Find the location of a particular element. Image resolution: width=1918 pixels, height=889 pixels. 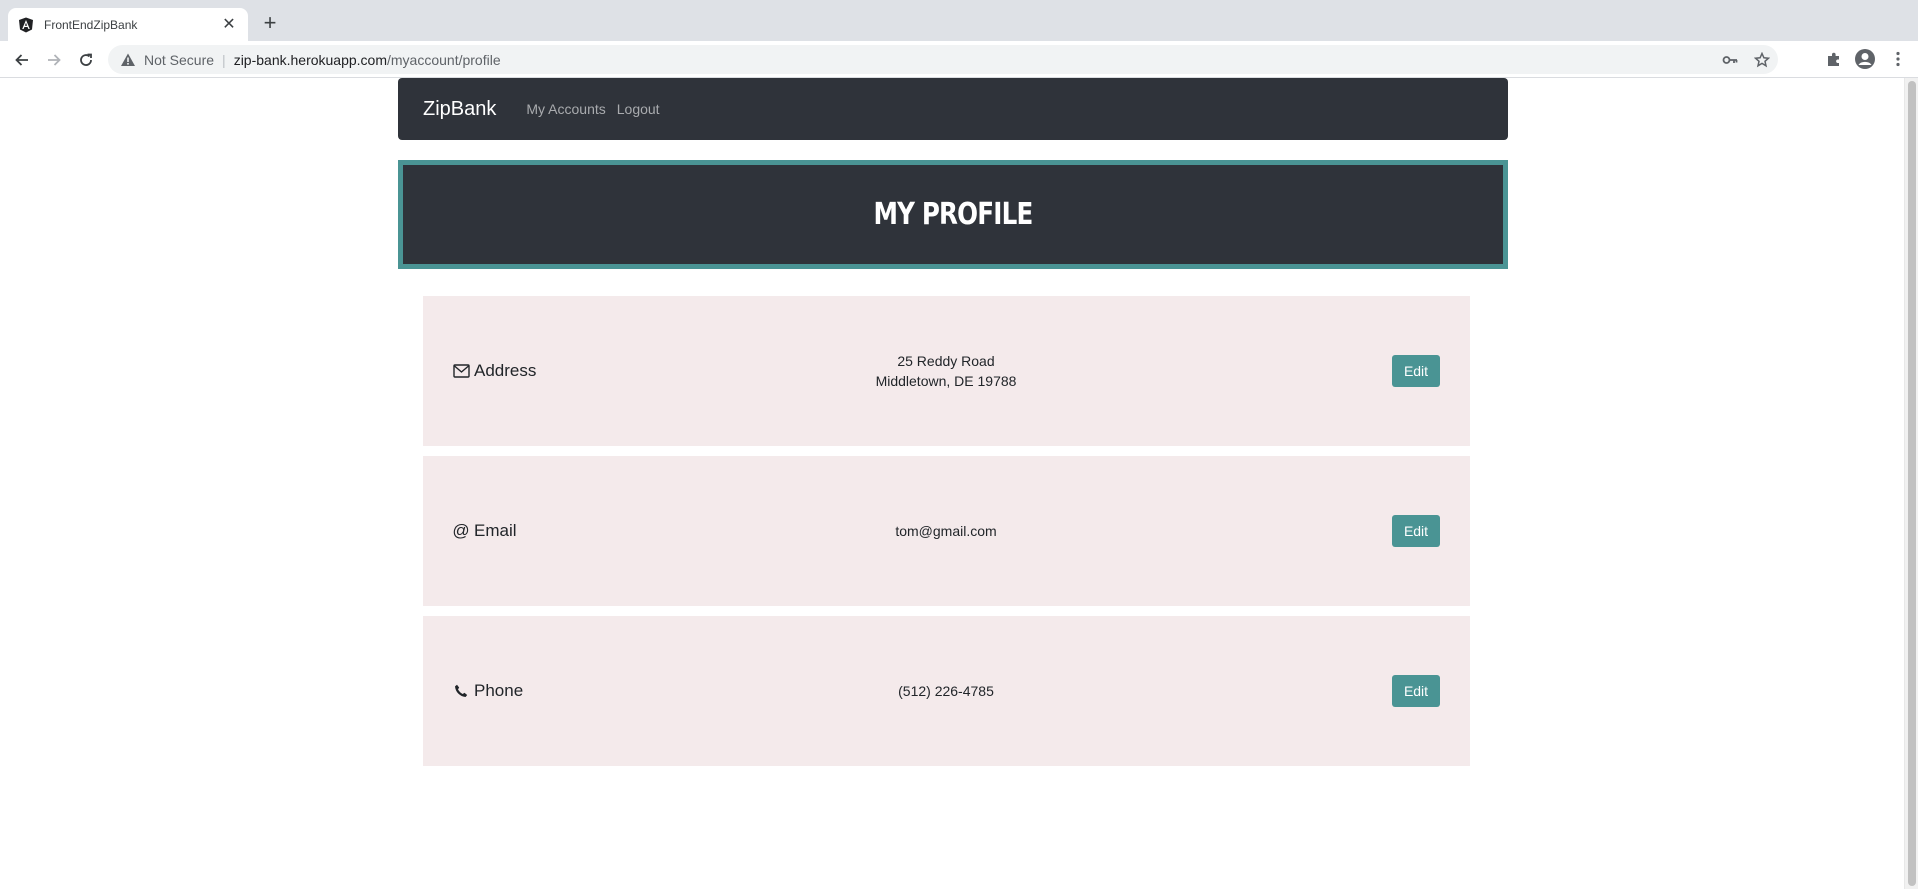

site-navbar: ZipBank My Accounts Logout is located at coordinates (953, 109).